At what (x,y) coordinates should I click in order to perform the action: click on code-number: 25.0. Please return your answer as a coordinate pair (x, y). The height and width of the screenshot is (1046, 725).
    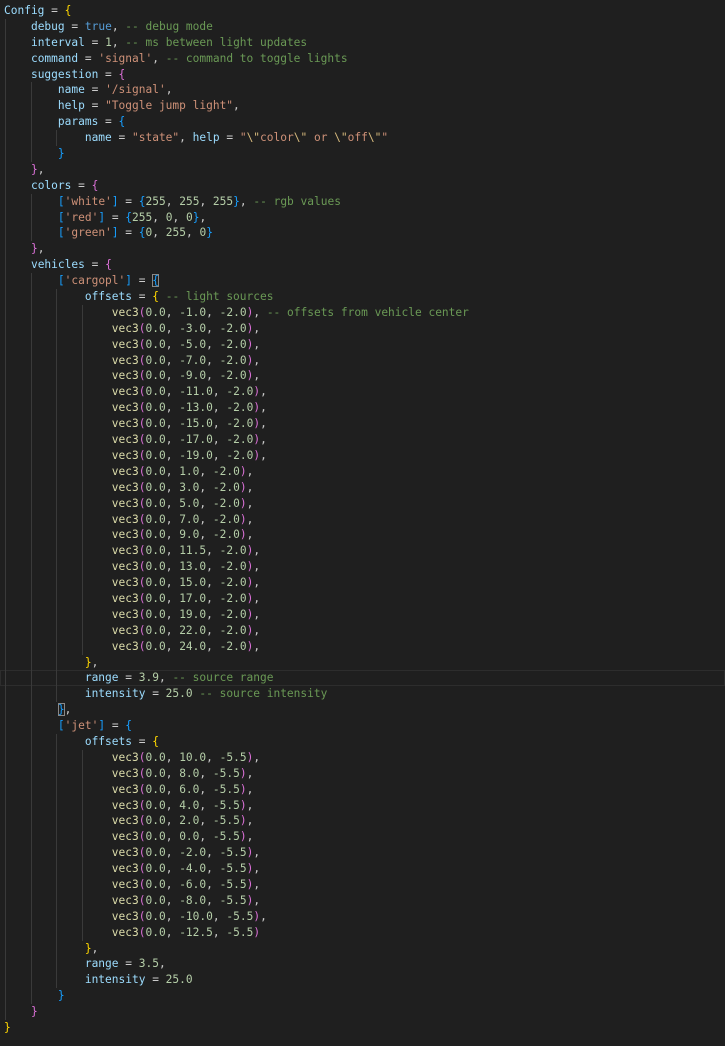
    Looking at the image, I should click on (179, 694).